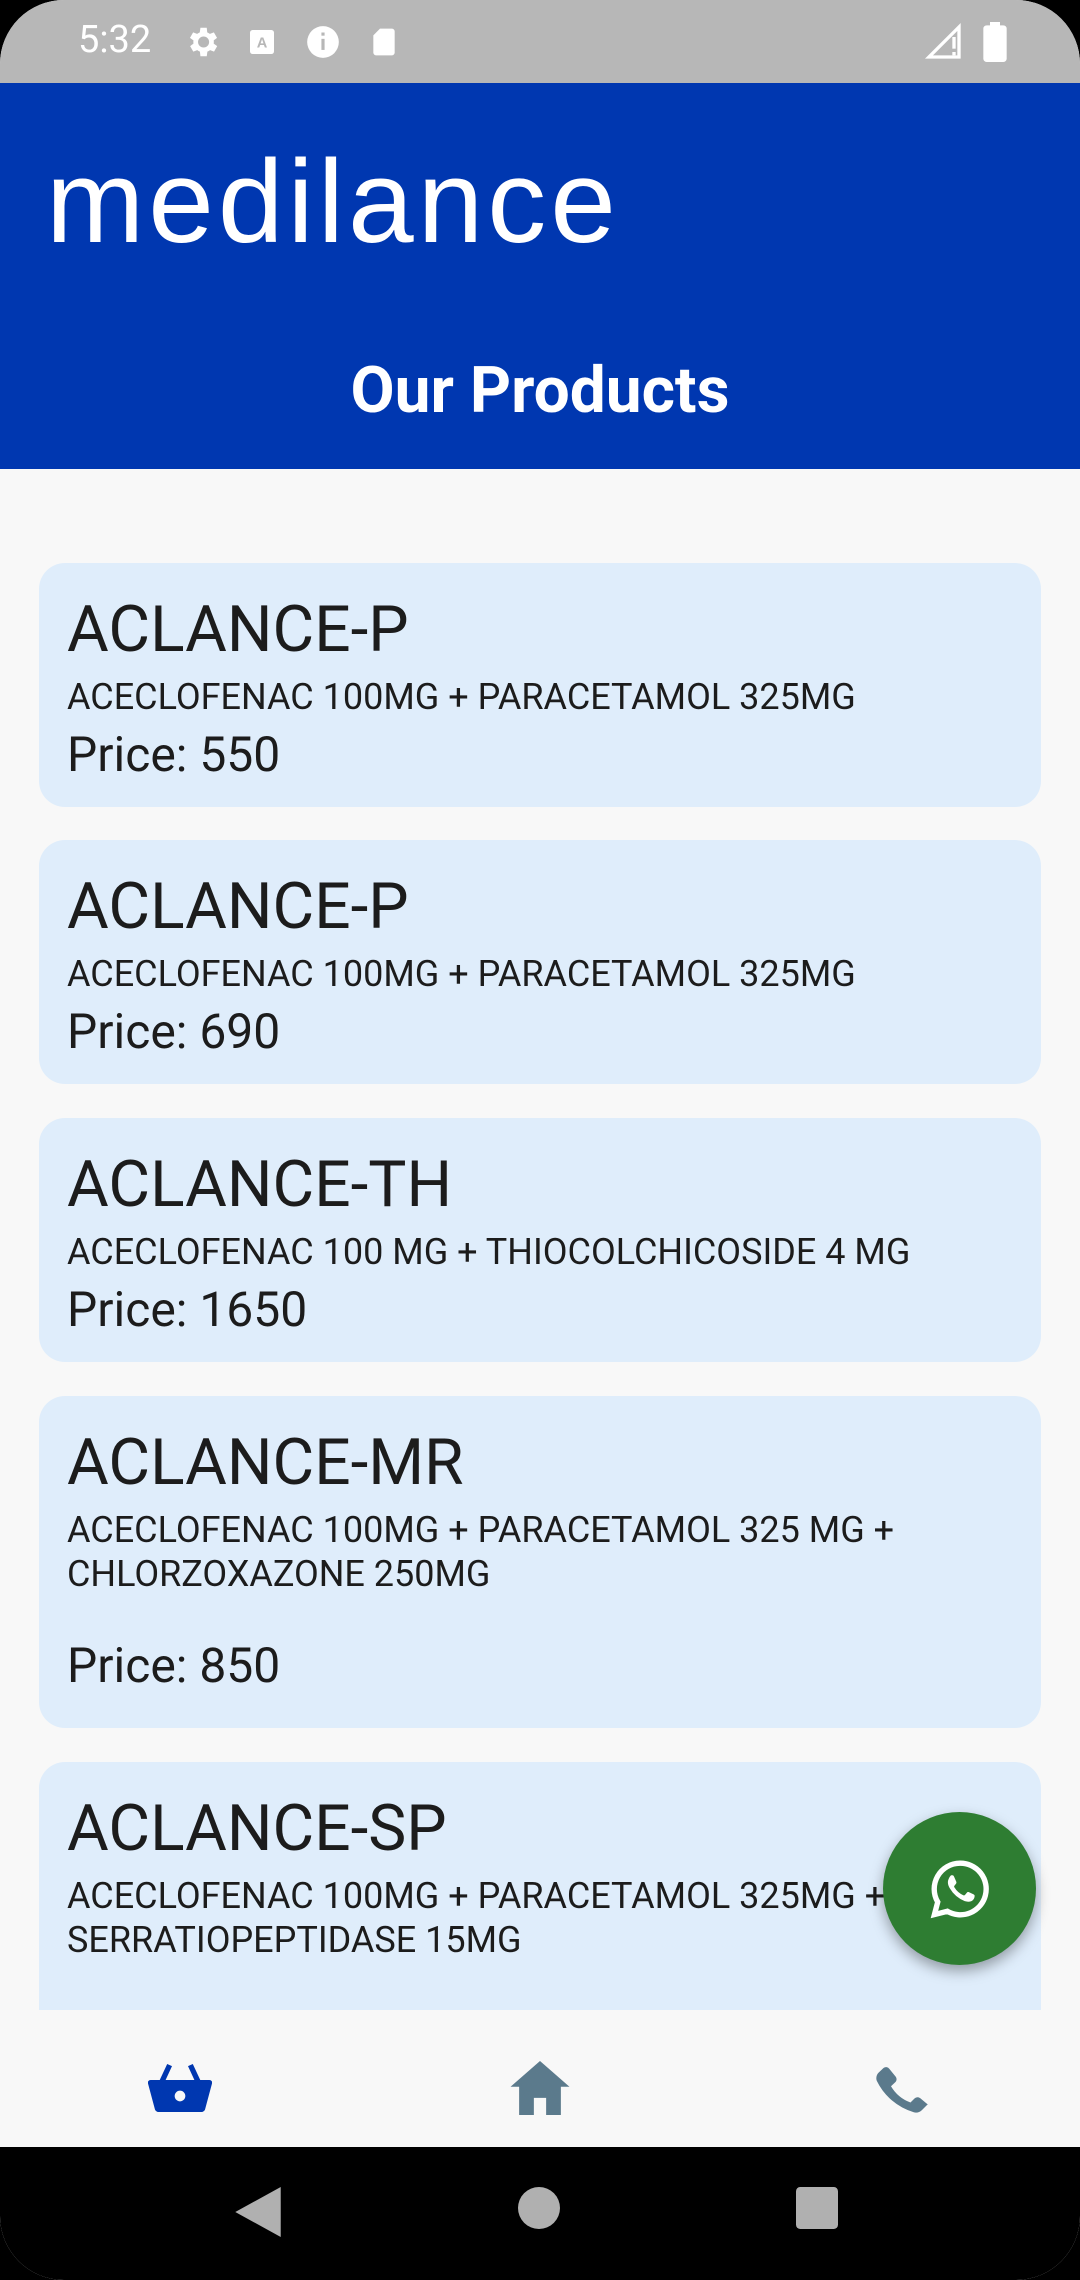  I want to click on product-price: Price: 690, so click(174, 1031).